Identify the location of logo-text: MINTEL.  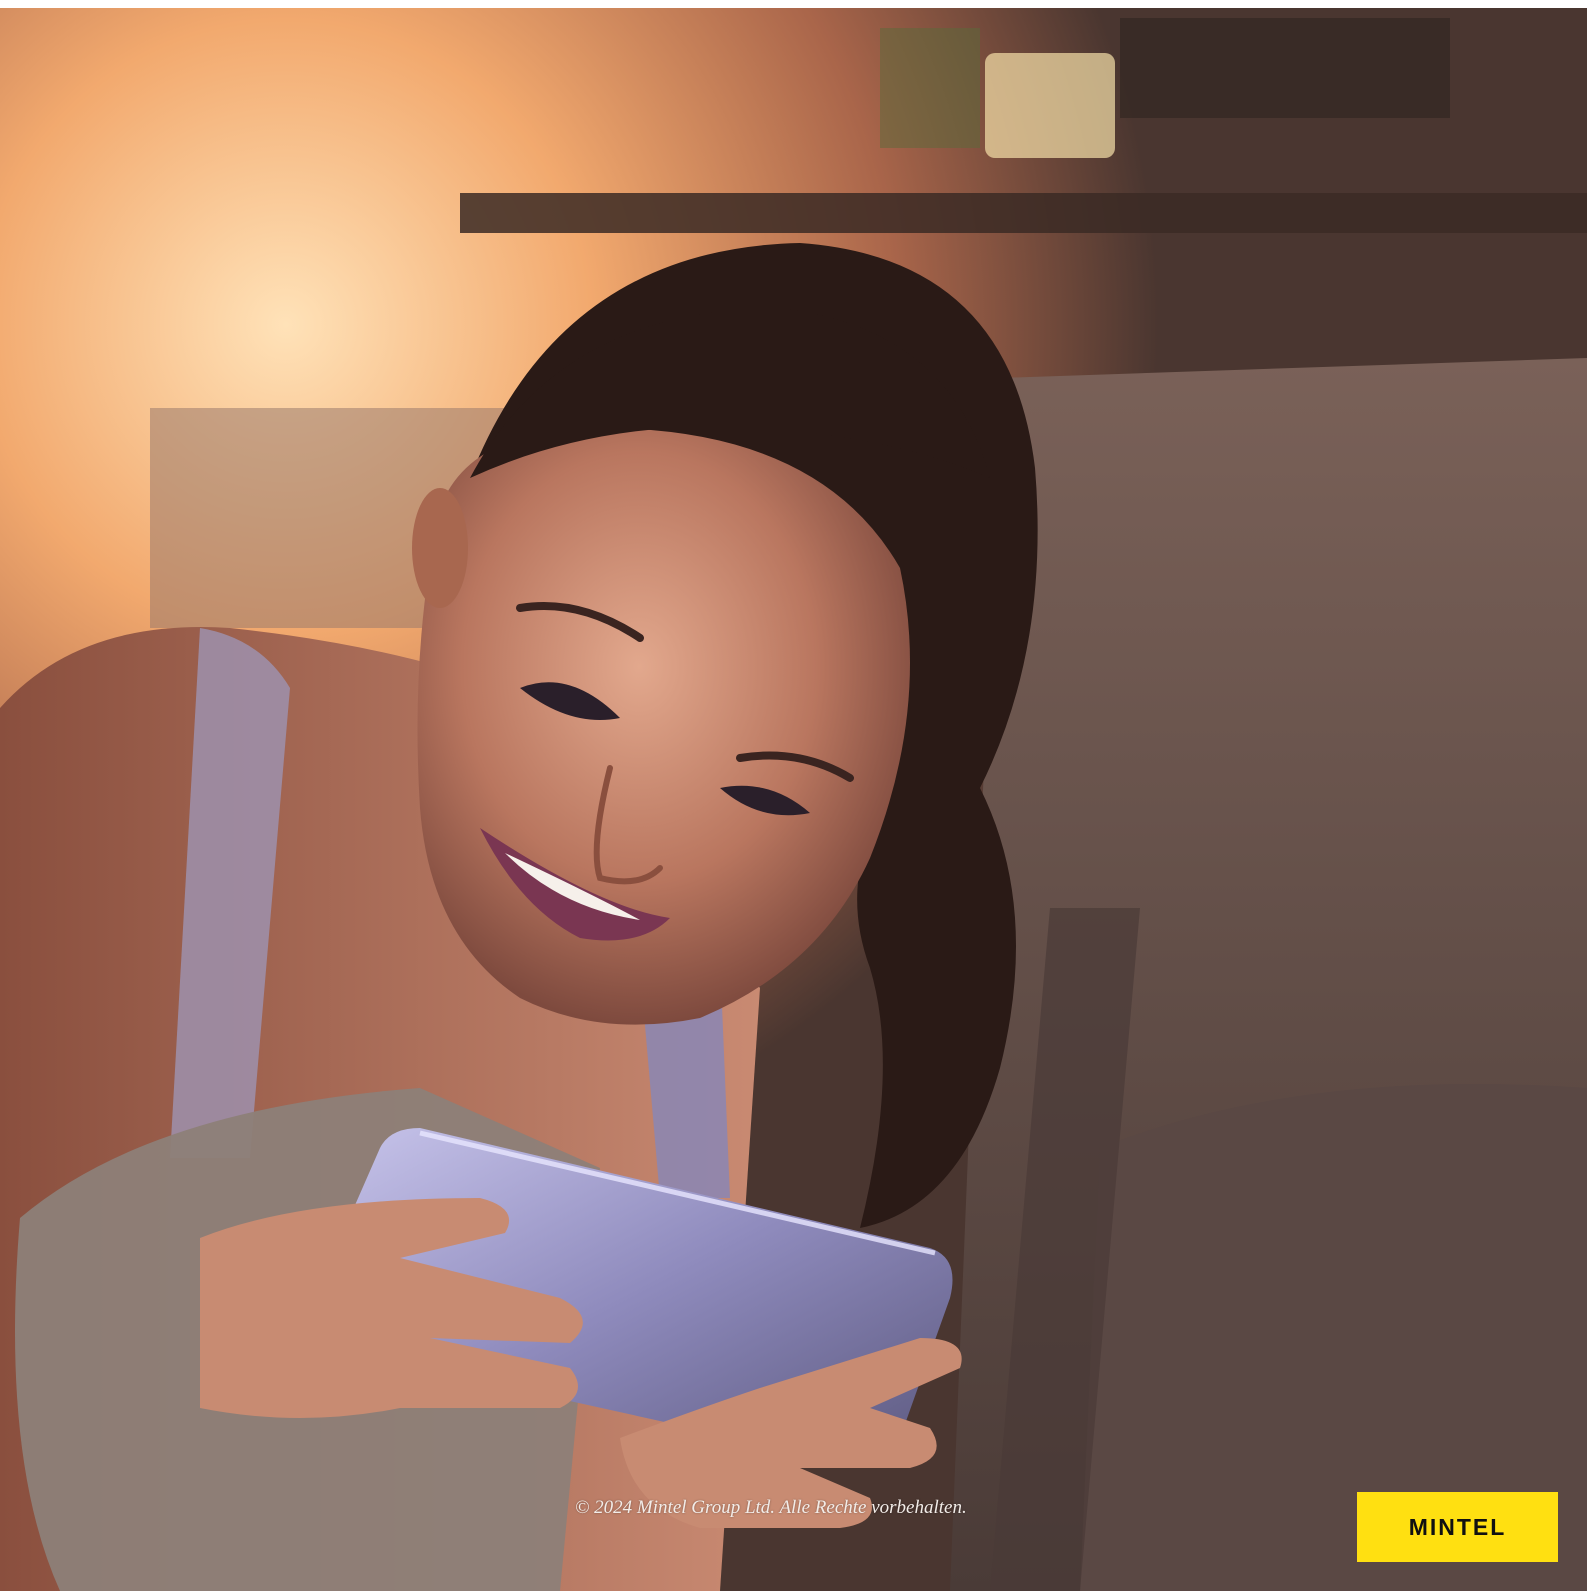
(1457, 1526).